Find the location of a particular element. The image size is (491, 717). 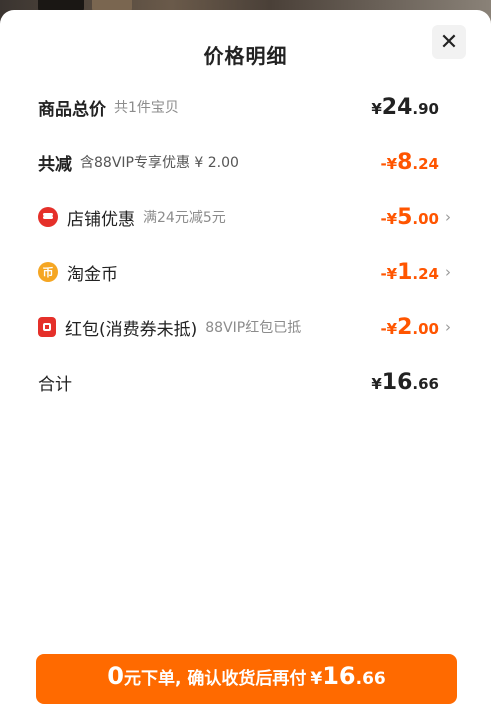

coin-icon: 币 is located at coordinates (48, 272).